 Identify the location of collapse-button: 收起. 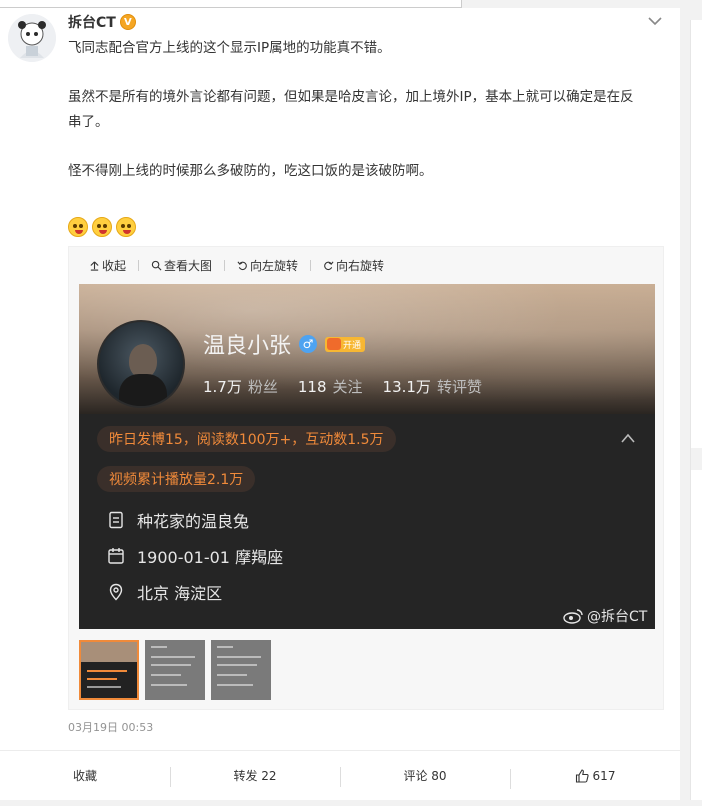
(107, 265).